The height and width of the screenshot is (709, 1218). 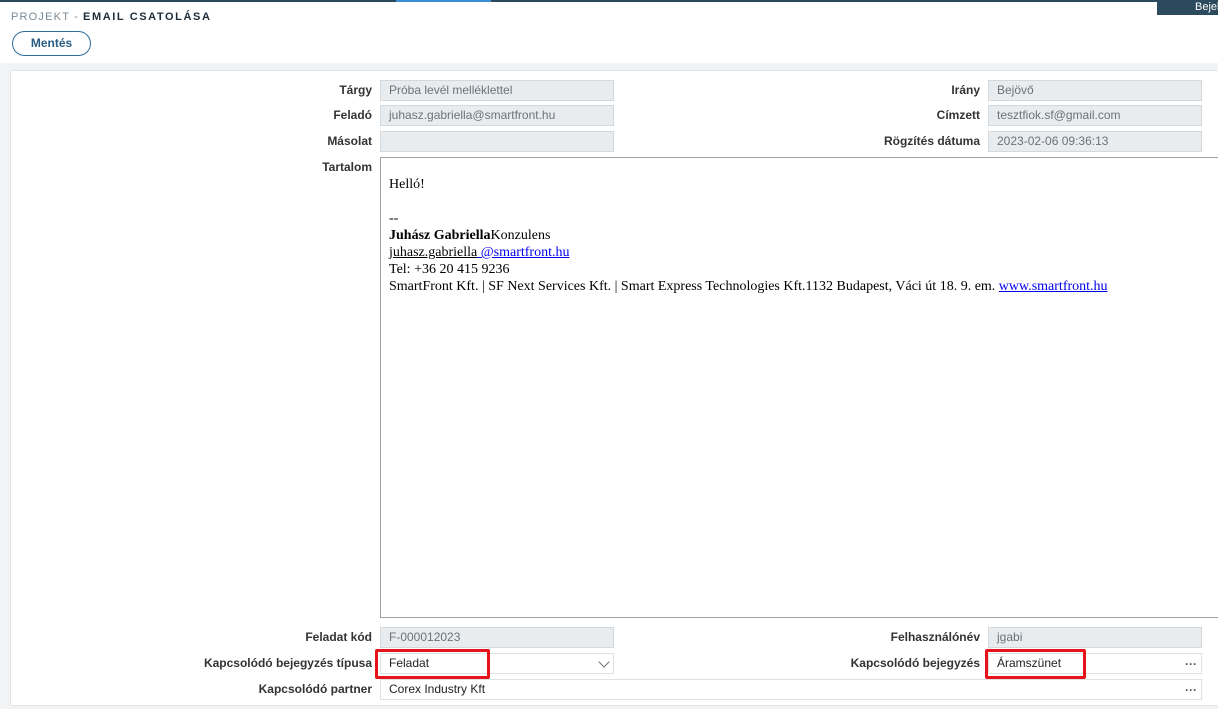 I want to click on subject-label: Tárgy, so click(x=355, y=90).